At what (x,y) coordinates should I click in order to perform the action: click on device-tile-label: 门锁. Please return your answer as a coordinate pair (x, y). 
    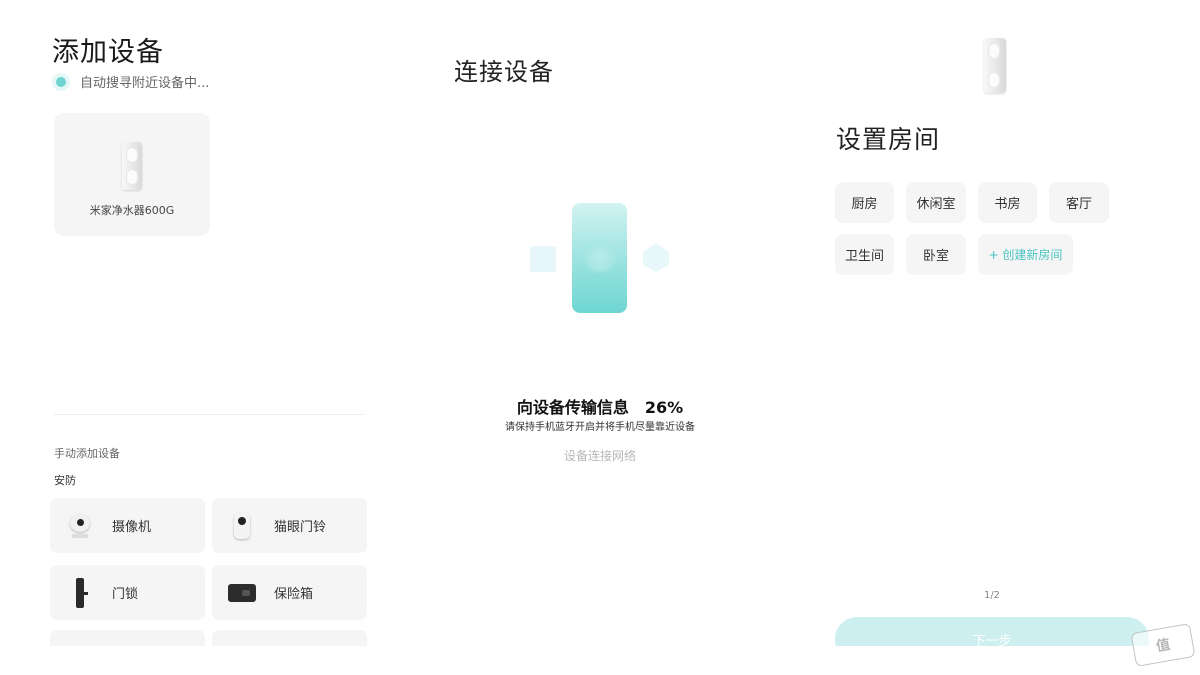
    Looking at the image, I should click on (125, 594).